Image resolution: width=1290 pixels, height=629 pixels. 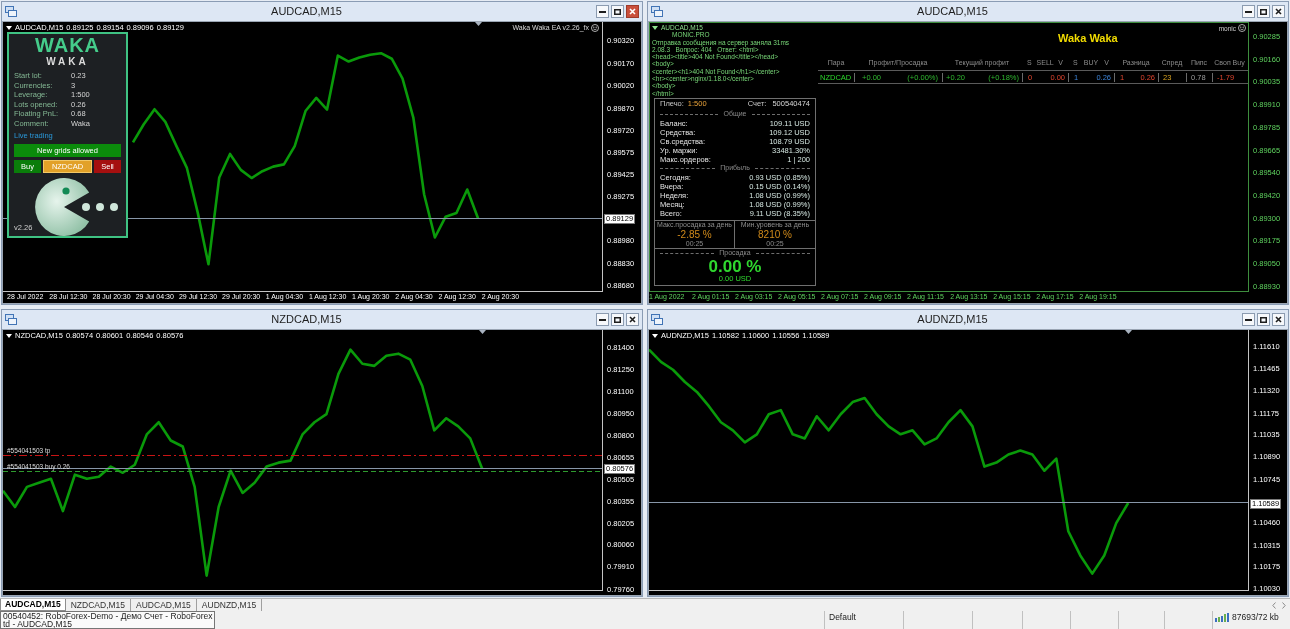 I want to click on ea-logo: WAKA, so click(x=67, y=45).